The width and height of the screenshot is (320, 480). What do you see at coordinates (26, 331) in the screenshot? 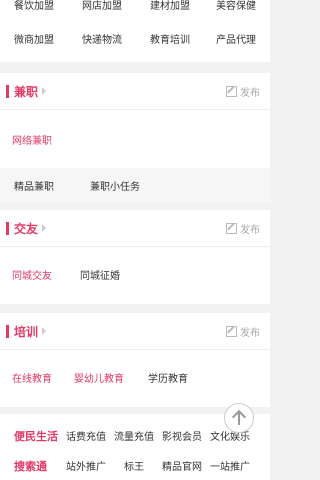
I see `section-title: 培训` at bounding box center [26, 331].